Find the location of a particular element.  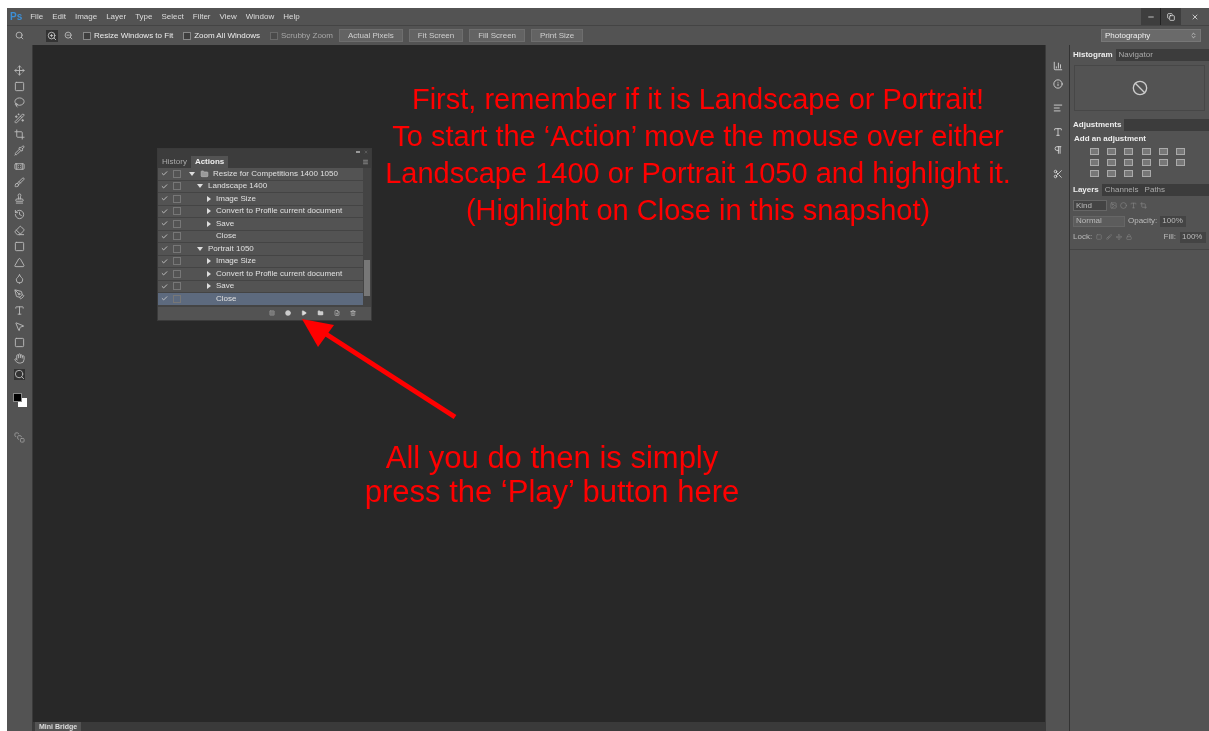

scrollbar is located at coordinates (367, 237).